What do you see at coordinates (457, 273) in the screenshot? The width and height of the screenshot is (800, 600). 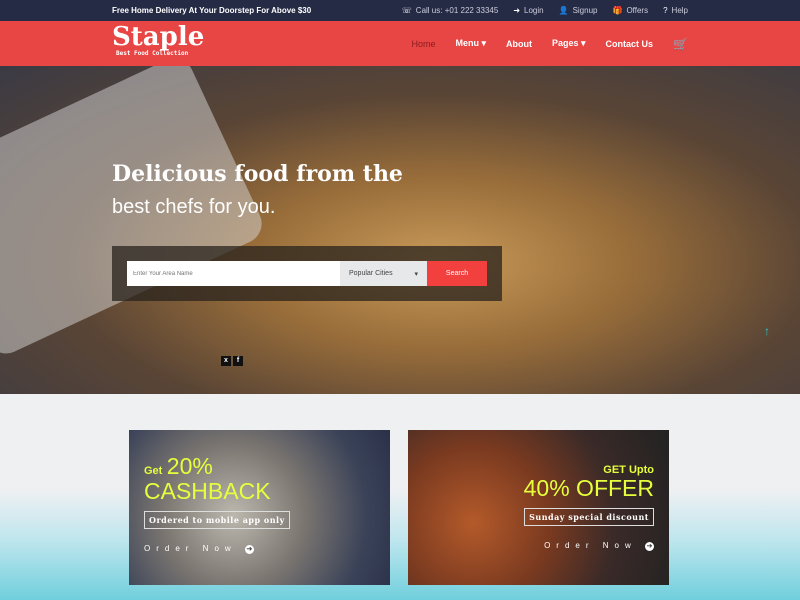 I see `search-button: Search` at bounding box center [457, 273].